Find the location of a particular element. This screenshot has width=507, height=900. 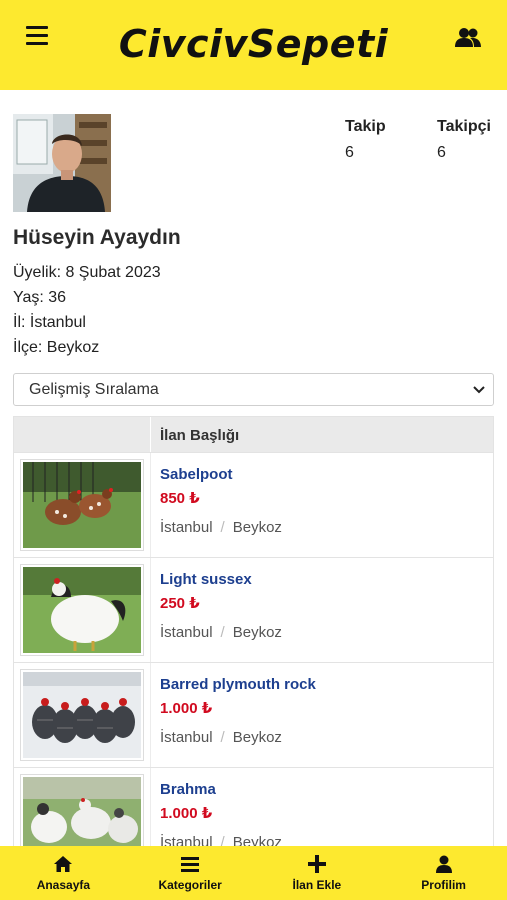

listing-title: Barred plymouth rock is located at coordinates (238, 684).